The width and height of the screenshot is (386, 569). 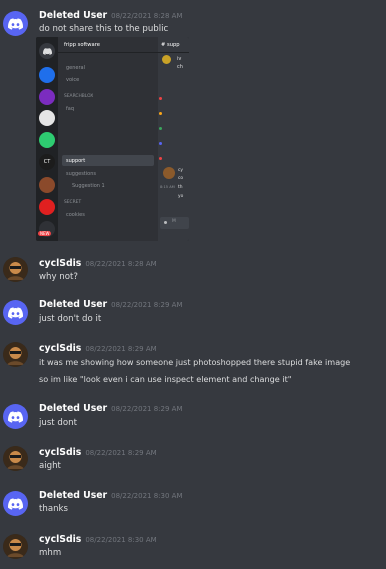 I want to click on server-label: CT, so click(x=47, y=162).